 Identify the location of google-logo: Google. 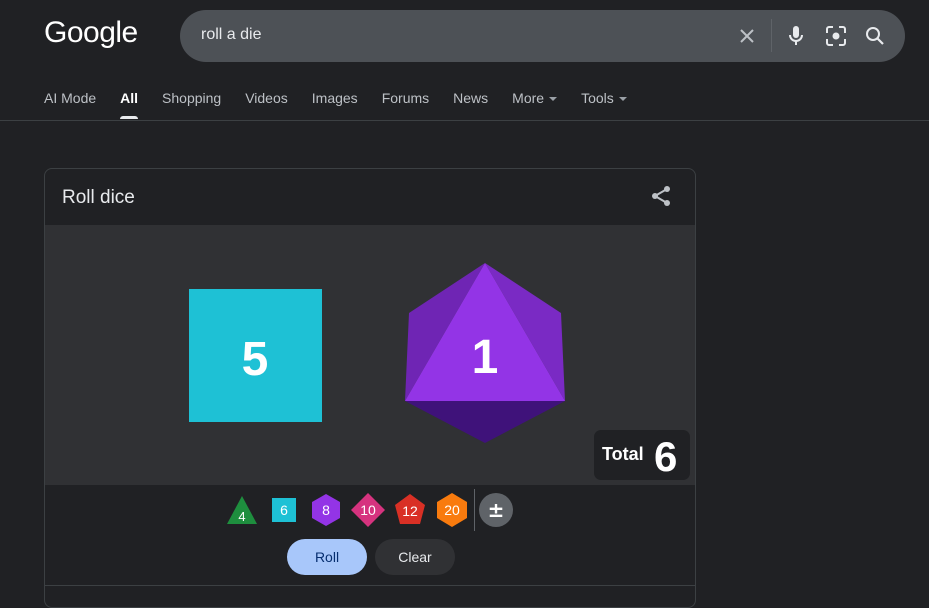
(91, 33).